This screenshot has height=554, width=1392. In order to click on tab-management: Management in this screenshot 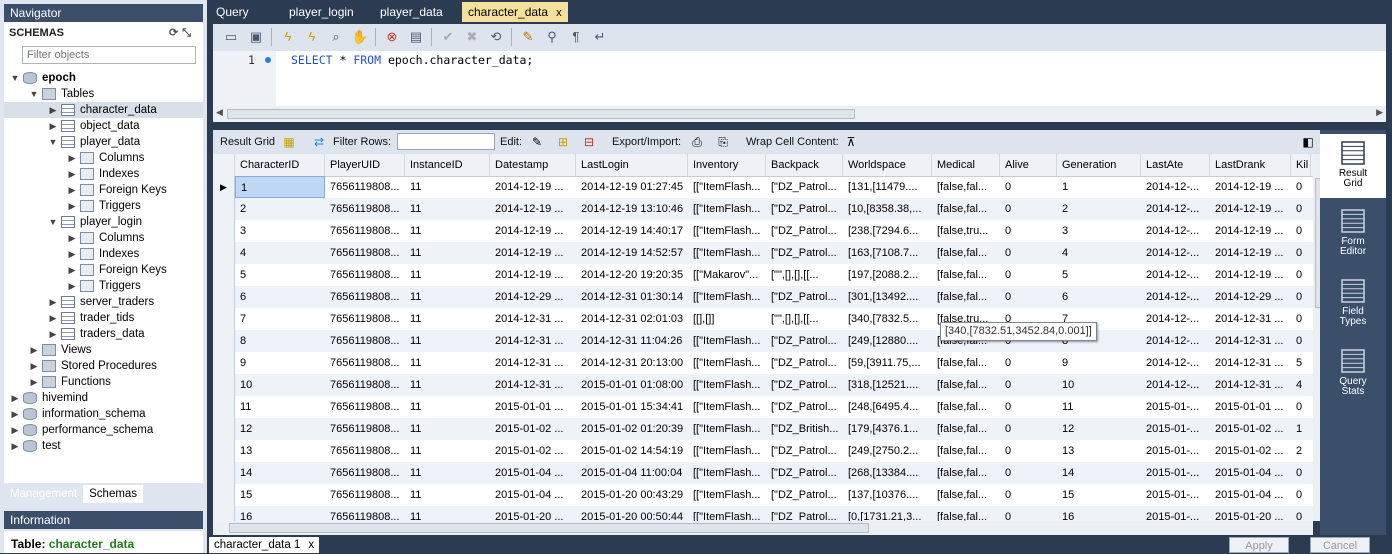, I will do `click(43, 494)`.